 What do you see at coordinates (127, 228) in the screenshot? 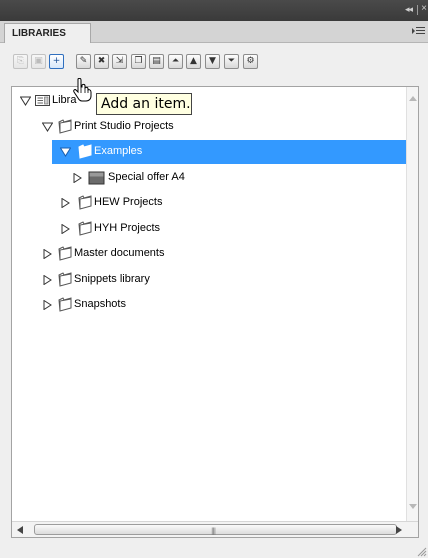
I see `tree-item-label: HYH Projects` at bounding box center [127, 228].